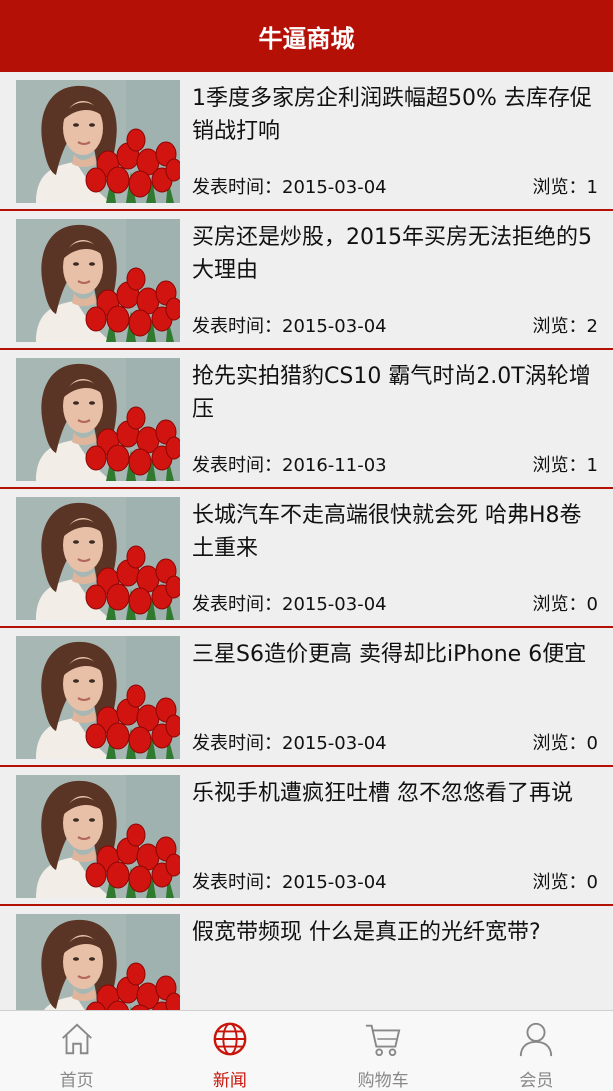 This screenshot has width=613, height=1091. Describe the element at coordinates (306, 836) in the screenshot. I see `list-item: 乐视手机遭疯狂吐槽 忽不忽悠看了再说 发表时间：2015-03-04 浏览：0` at that location.